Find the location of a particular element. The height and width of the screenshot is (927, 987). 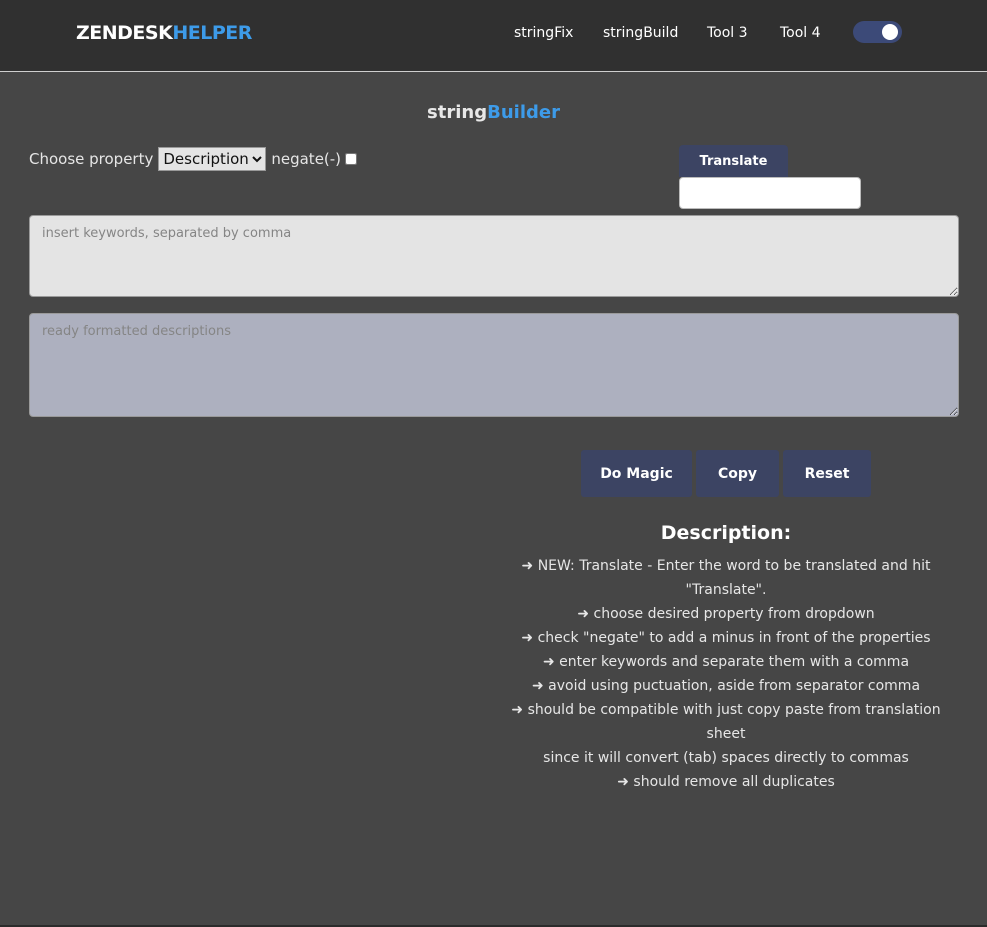

property-select: Description is located at coordinates (212, 159).